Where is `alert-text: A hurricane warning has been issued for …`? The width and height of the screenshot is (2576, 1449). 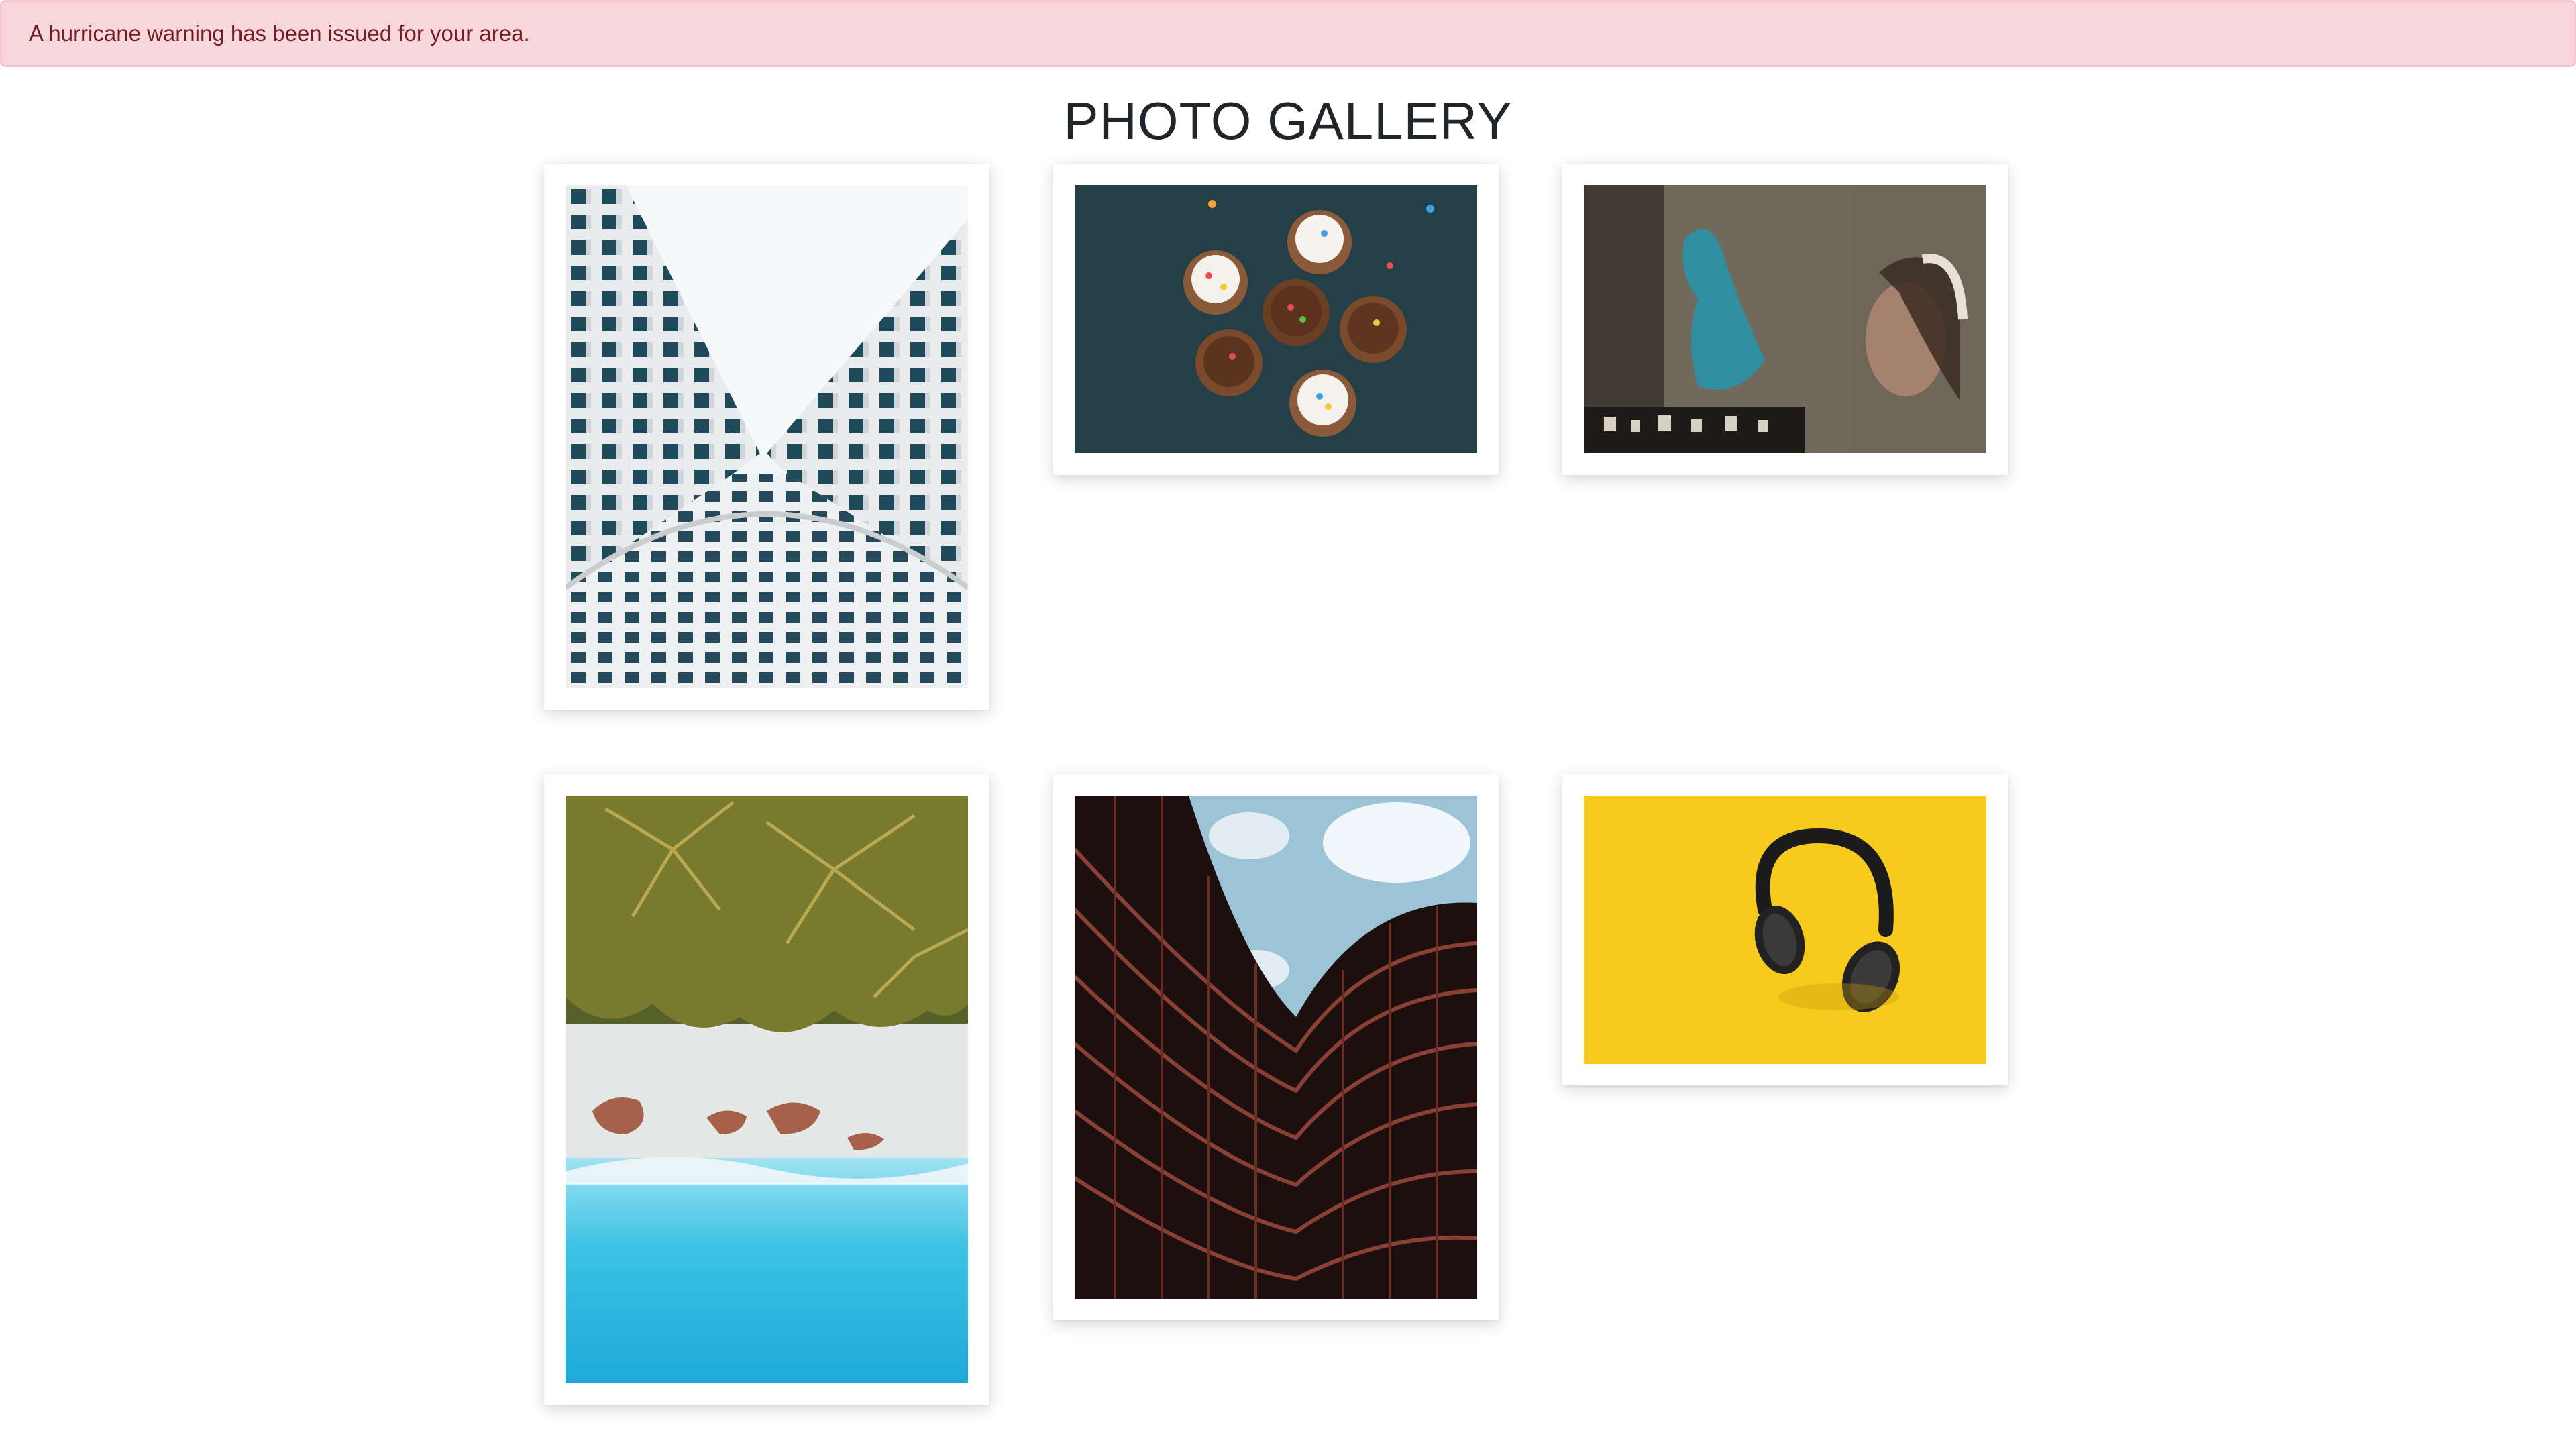
alert-text: A hurricane warning has been issued for … is located at coordinates (279, 33).